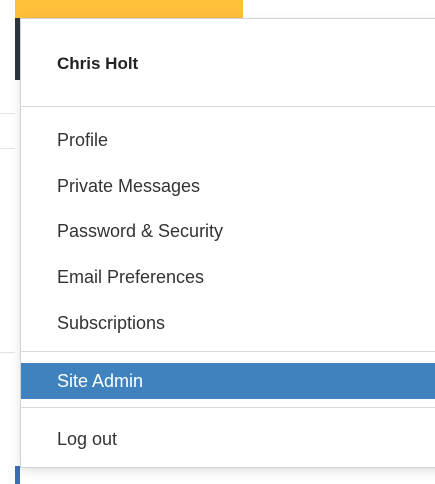 The height and width of the screenshot is (484, 435). I want to click on page-sidebar-edge-active, so click(17, 475).